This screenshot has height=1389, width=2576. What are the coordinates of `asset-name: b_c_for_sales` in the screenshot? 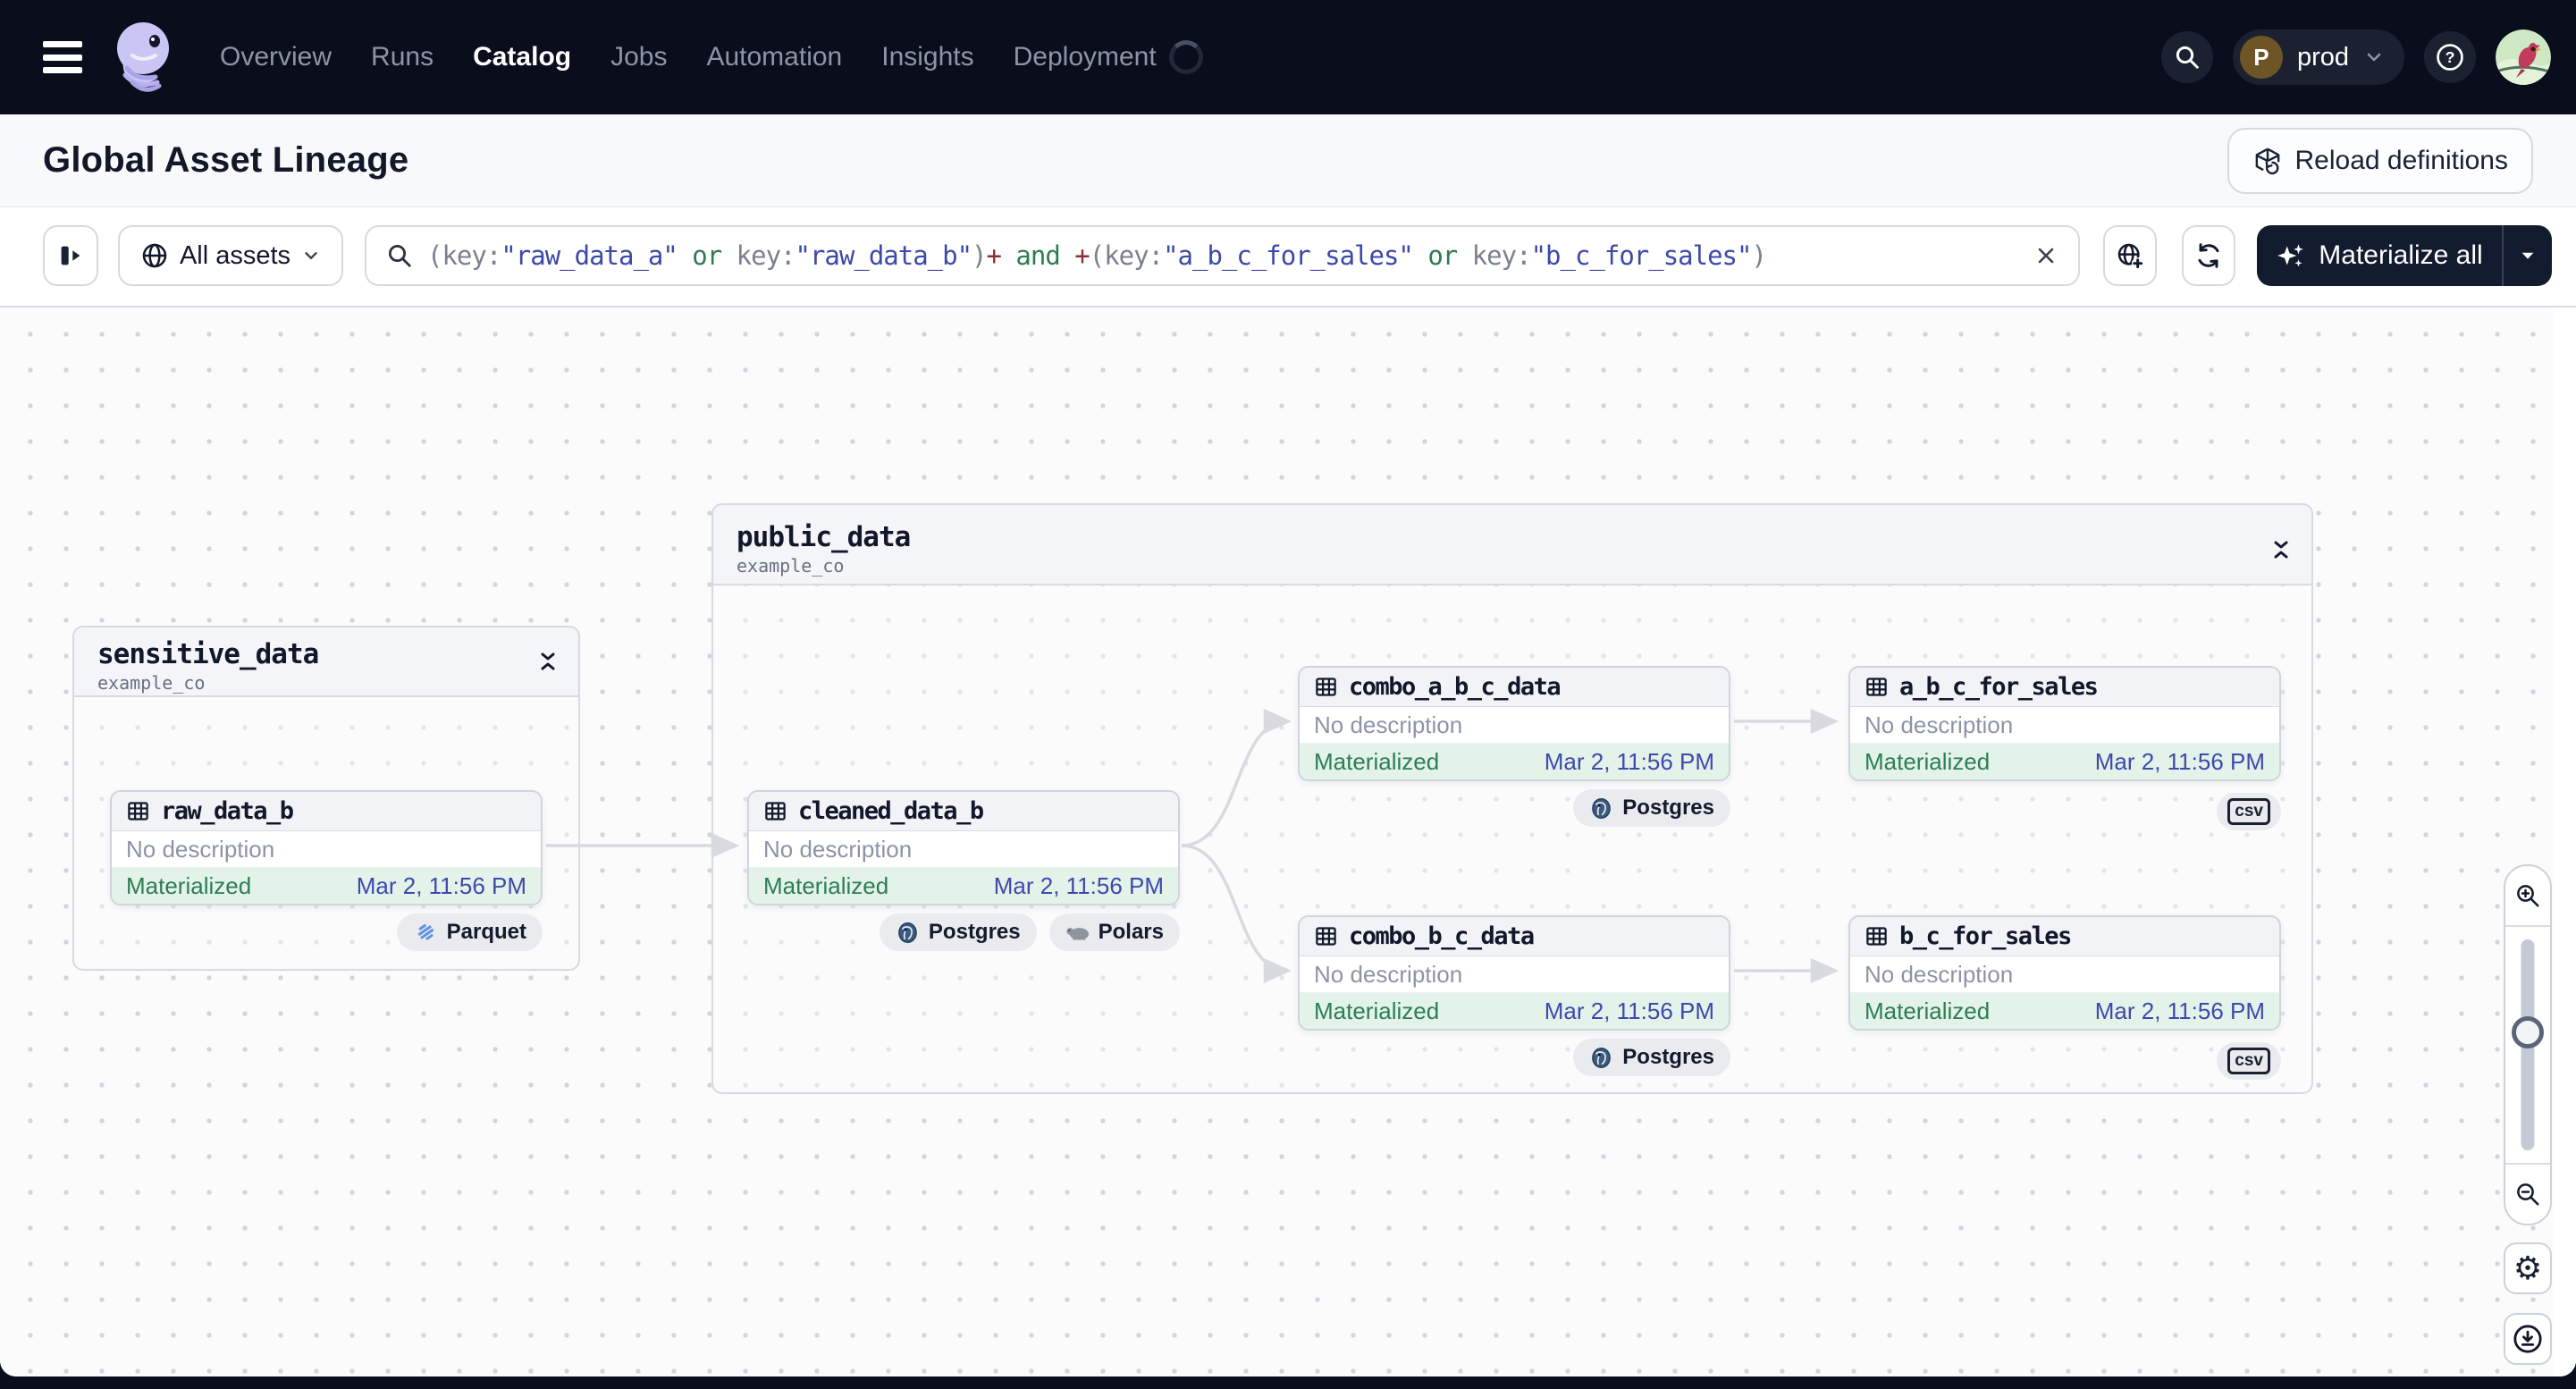 It's located at (1986, 936).